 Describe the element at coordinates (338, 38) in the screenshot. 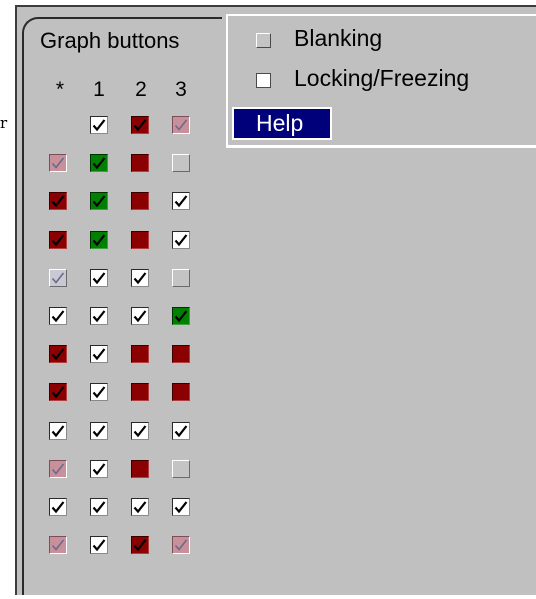

I see `blanking-label: Blanking` at that location.